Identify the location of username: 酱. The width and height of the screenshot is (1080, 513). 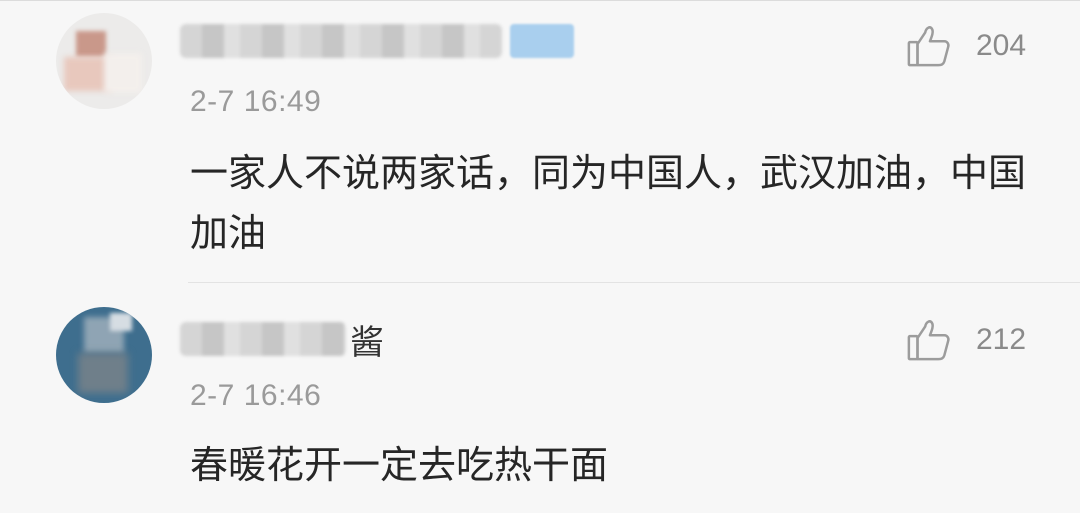
(282, 341).